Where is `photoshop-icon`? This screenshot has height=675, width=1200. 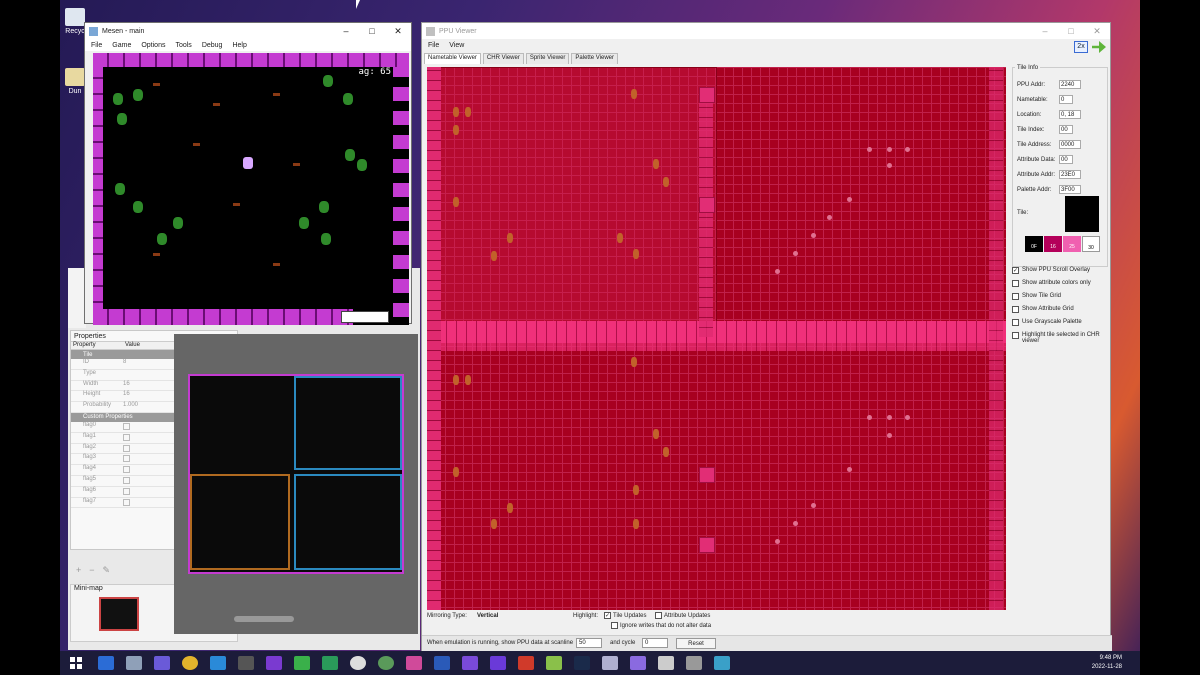
photoshop-icon is located at coordinates (582, 663).